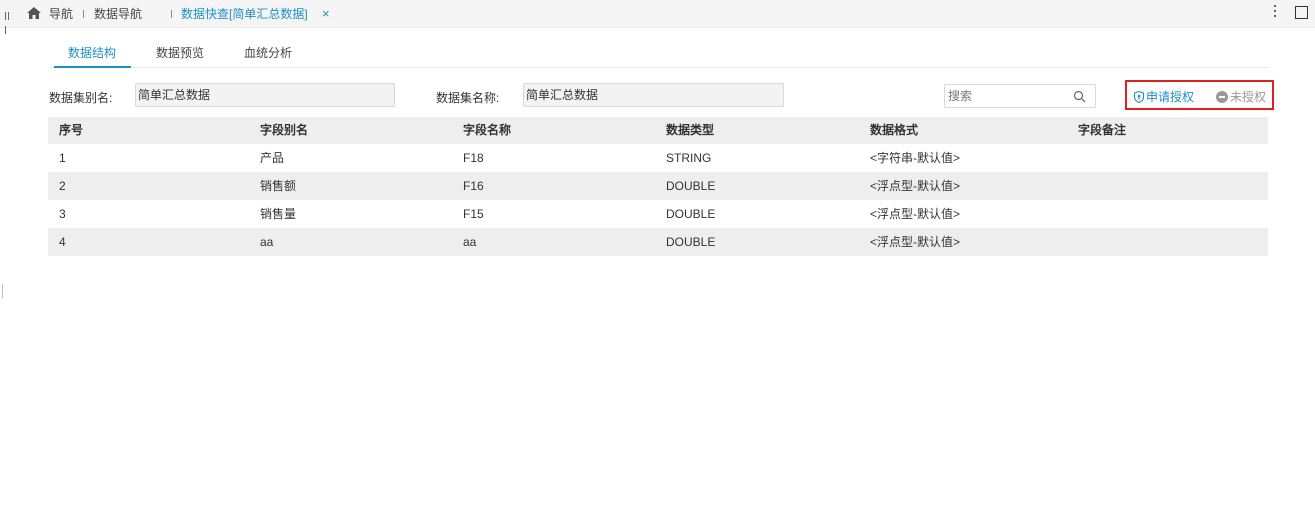 This screenshot has height=505, width=1315. I want to click on tab-data-structure: 数据结构, so click(92, 52).